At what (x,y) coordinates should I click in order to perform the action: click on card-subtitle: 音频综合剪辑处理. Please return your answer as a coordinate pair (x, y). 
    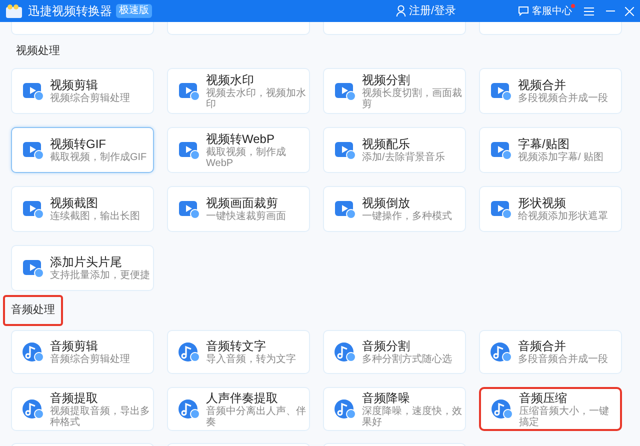
    Looking at the image, I should click on (90, 359).